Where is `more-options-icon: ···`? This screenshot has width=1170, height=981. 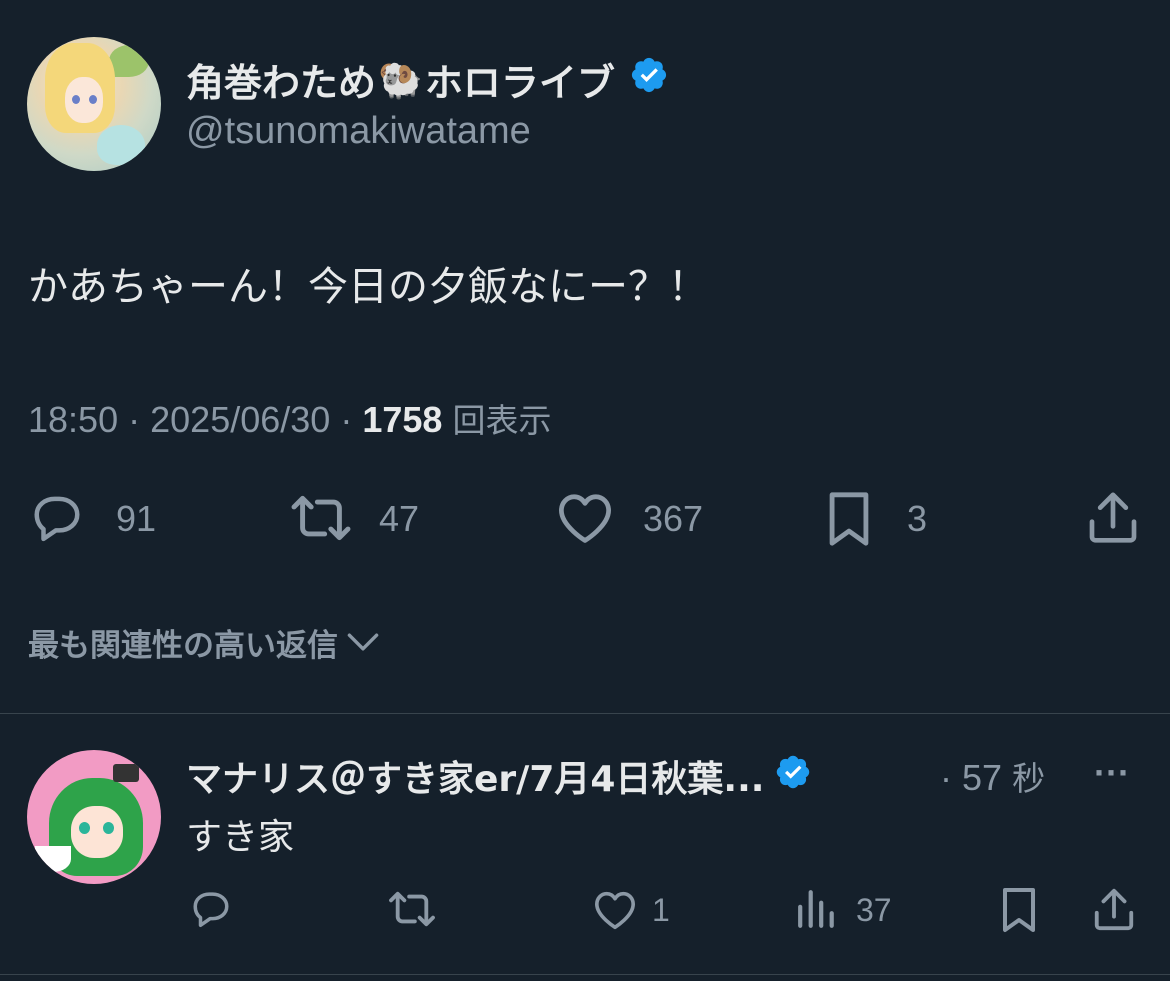
more-options-icon: ··· is located at coordinates (1112, 773).